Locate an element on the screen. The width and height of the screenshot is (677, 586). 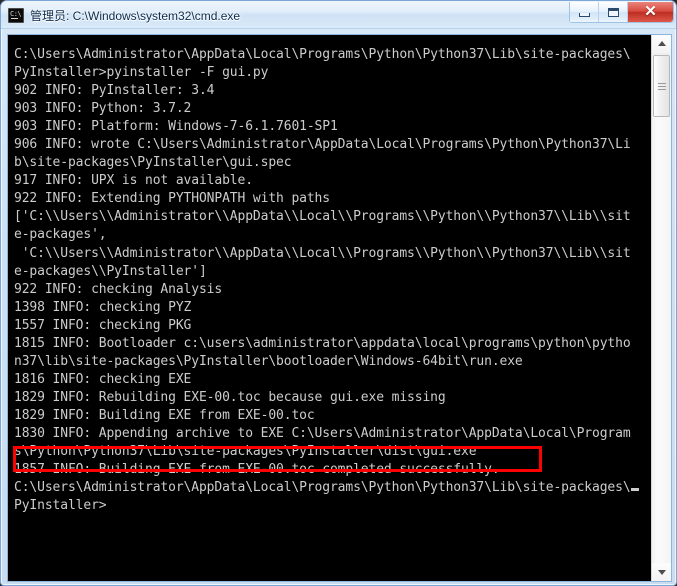
title-bar-left: 管理员: C:\Windows\system32\cmd.exe is located at coordinates (124, 15).